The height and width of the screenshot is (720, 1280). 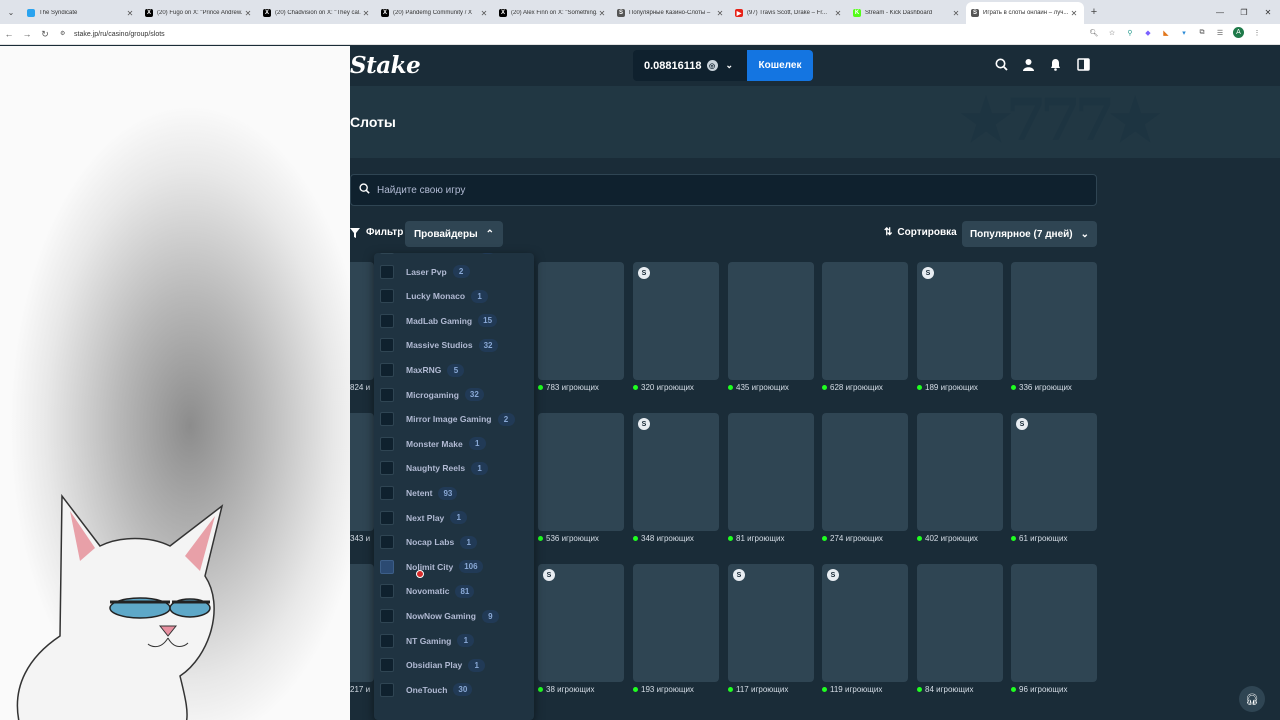 I want to click on user-icon, so click(x=1028, y=64).